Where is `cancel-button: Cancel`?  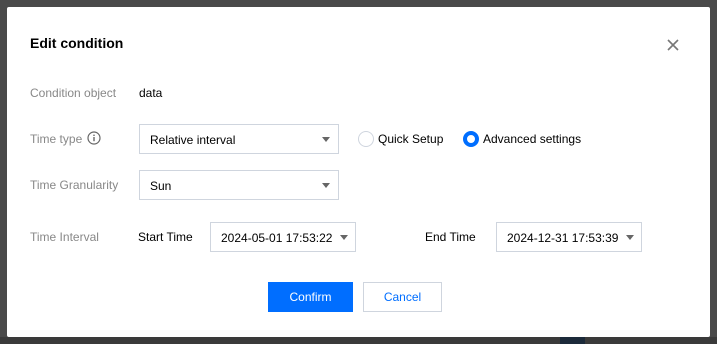 cancel-button: Cancel is located at coordinates (402, 297).